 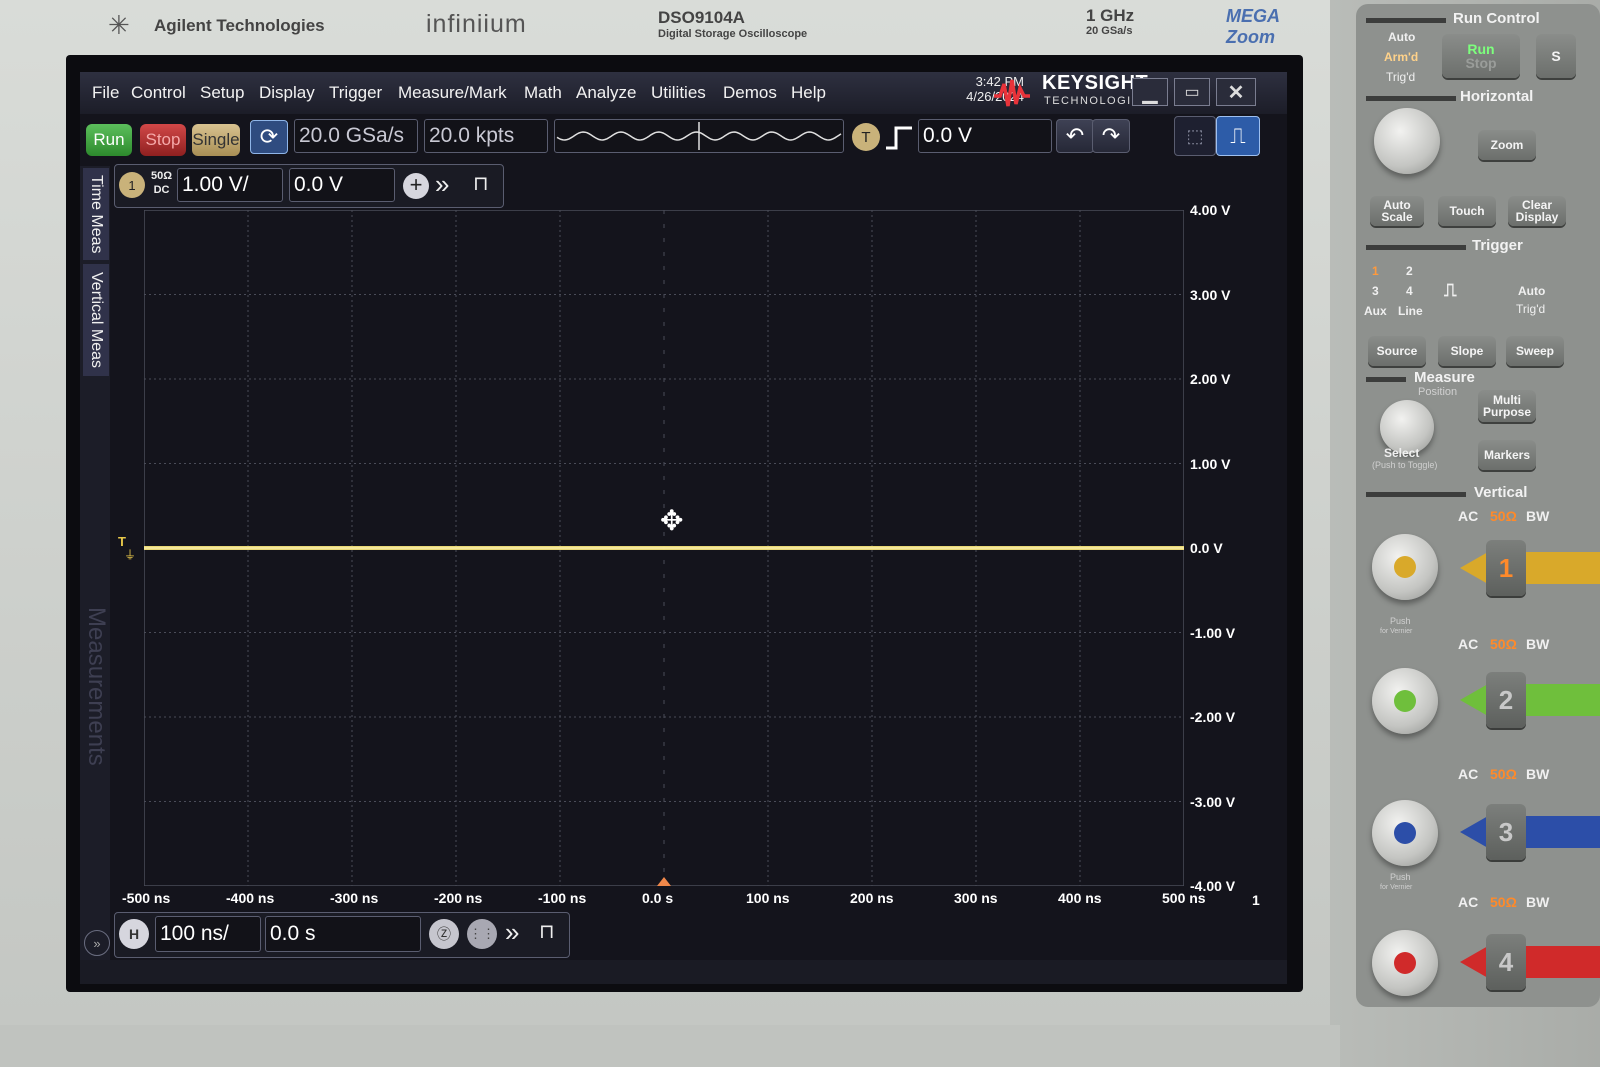 What do you see at coordinates (1507, 145) in the screenshot?
I see `zoom-hw-button: Zoom` at bounding box center [1507, 145].